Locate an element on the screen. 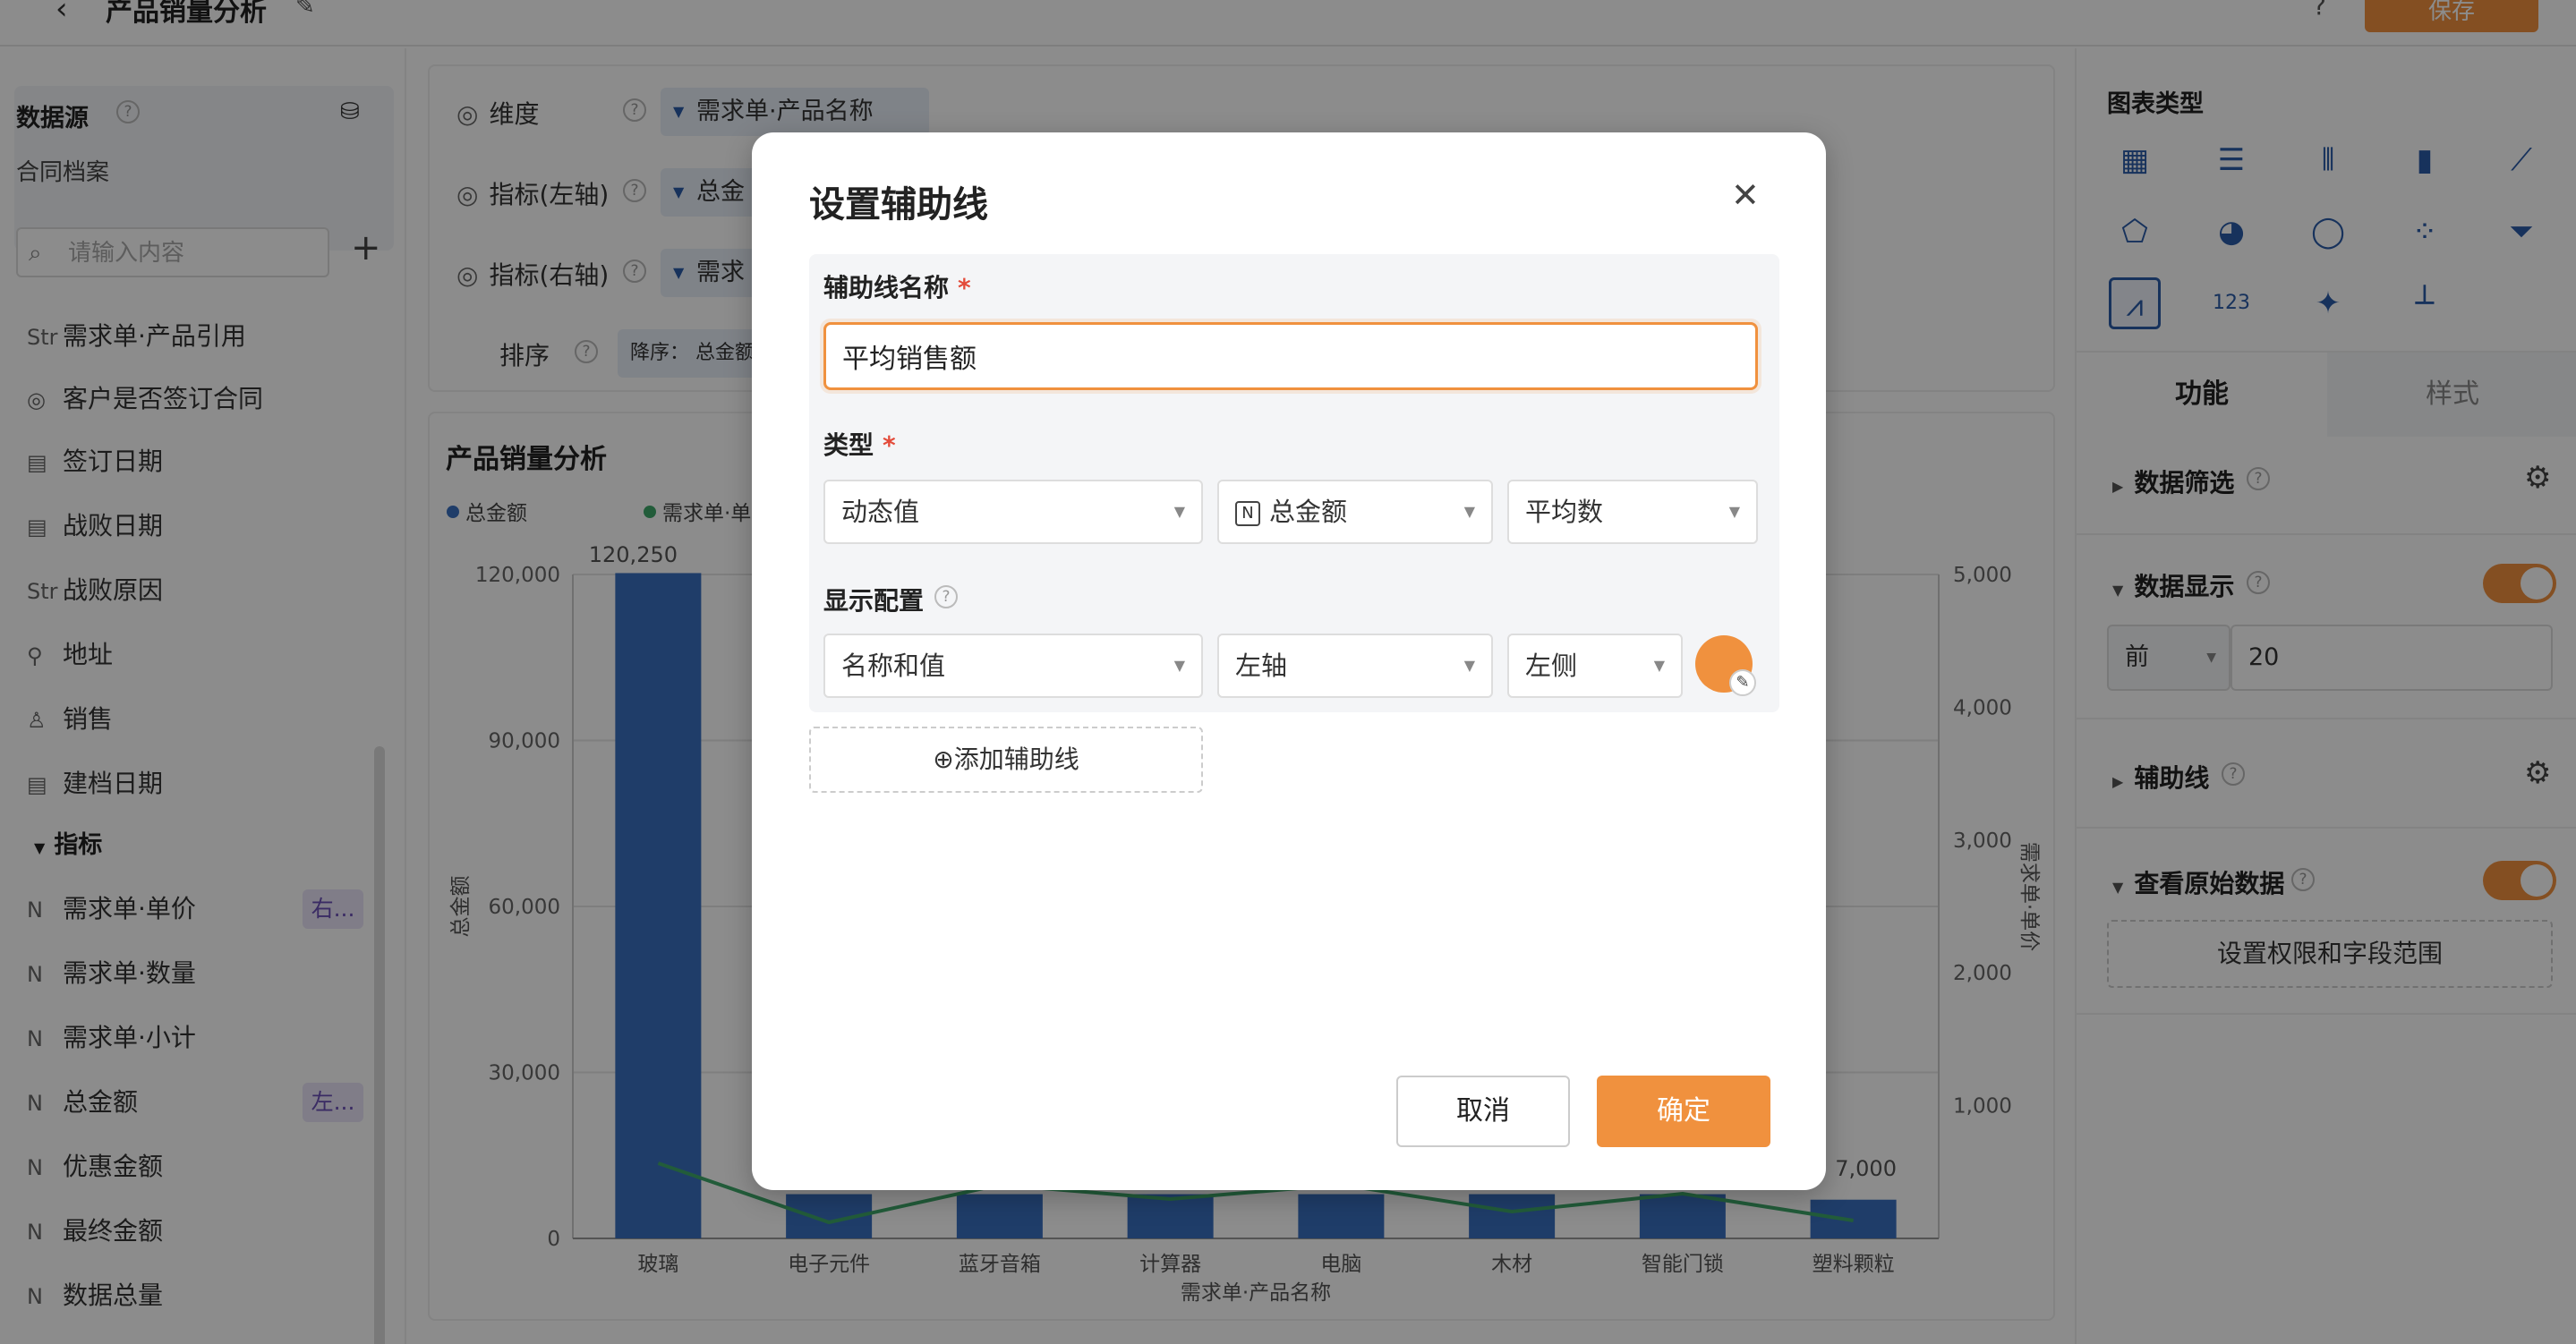  display-select: 名称和值 ▼ is located at coordinates (1013, 666).